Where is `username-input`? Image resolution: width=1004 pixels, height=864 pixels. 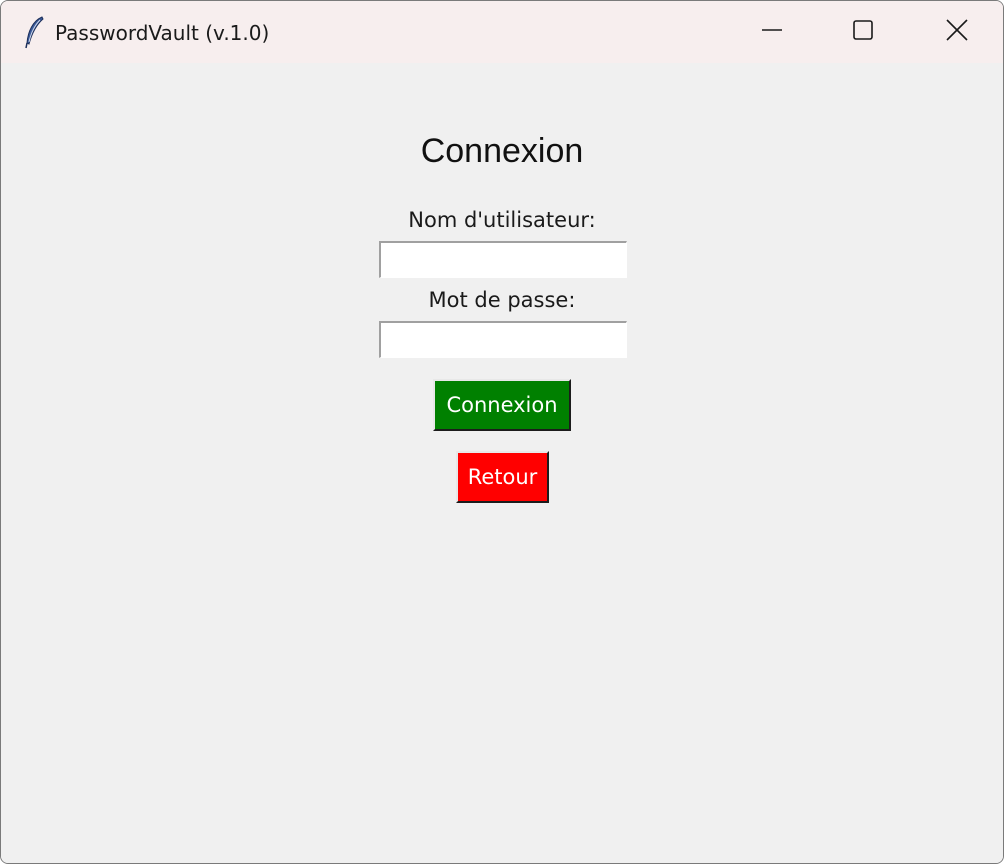 username-input is located at coordinates (503, 259).